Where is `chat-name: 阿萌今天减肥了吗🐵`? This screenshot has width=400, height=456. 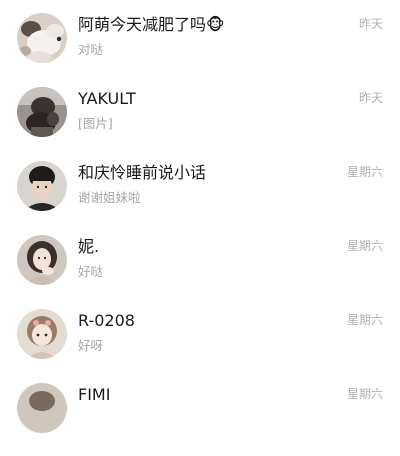 chat-name: 阿萌今天减肥了吗🐵 is located at coordinates (151, 24).